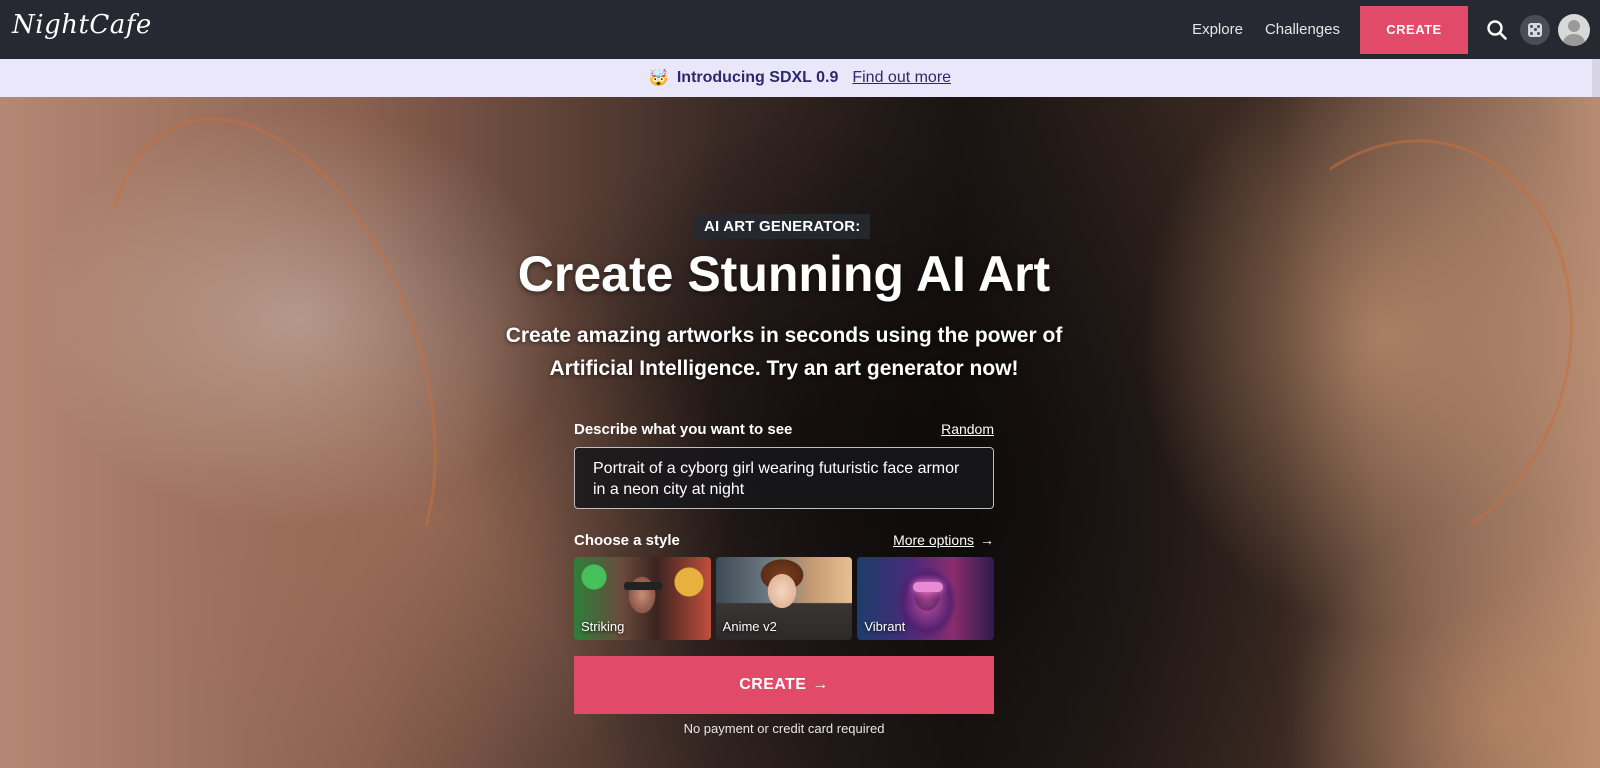  I want to click on create-button: CREATE →, so click(784, 685).